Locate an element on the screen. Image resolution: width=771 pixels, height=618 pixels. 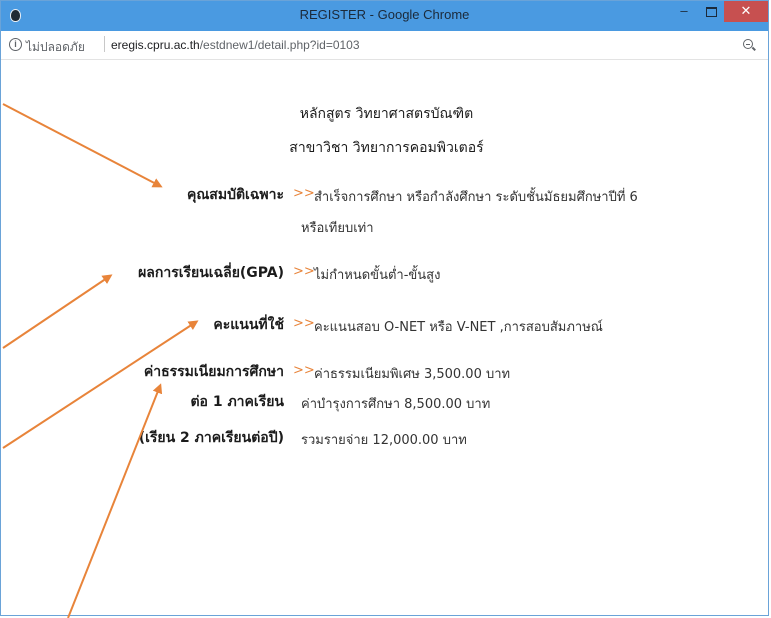
maintenance-fee-value: ค่าบำรุงการศึกษา 8,500.00 บาท is located at coordinates (396, 404).